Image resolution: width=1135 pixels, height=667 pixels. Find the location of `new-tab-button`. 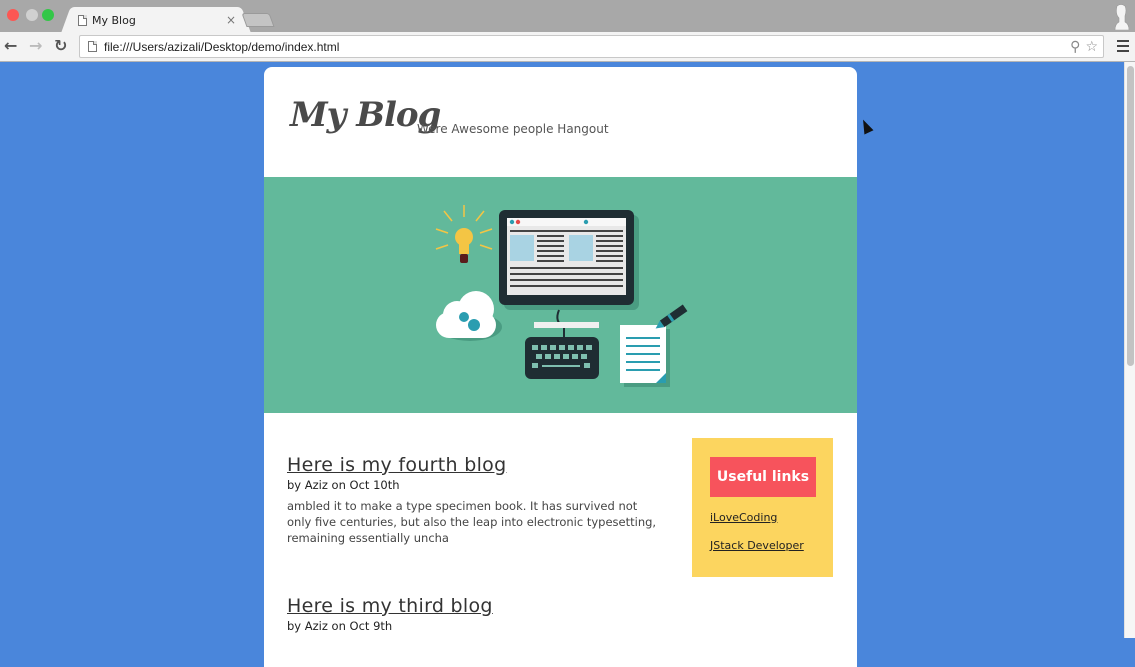

new-tab-button is located at coordinates (258, 20).